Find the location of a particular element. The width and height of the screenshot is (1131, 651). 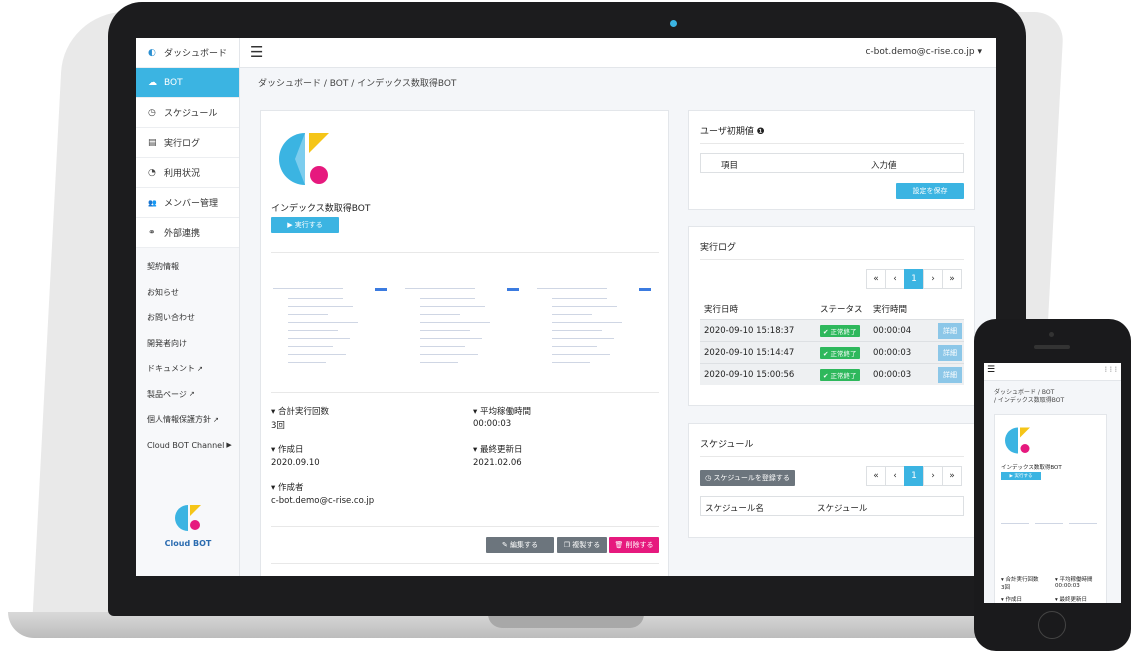

sidebar-item-exec-log: ▤ 実行ログ is located at coordinates (187, 143).